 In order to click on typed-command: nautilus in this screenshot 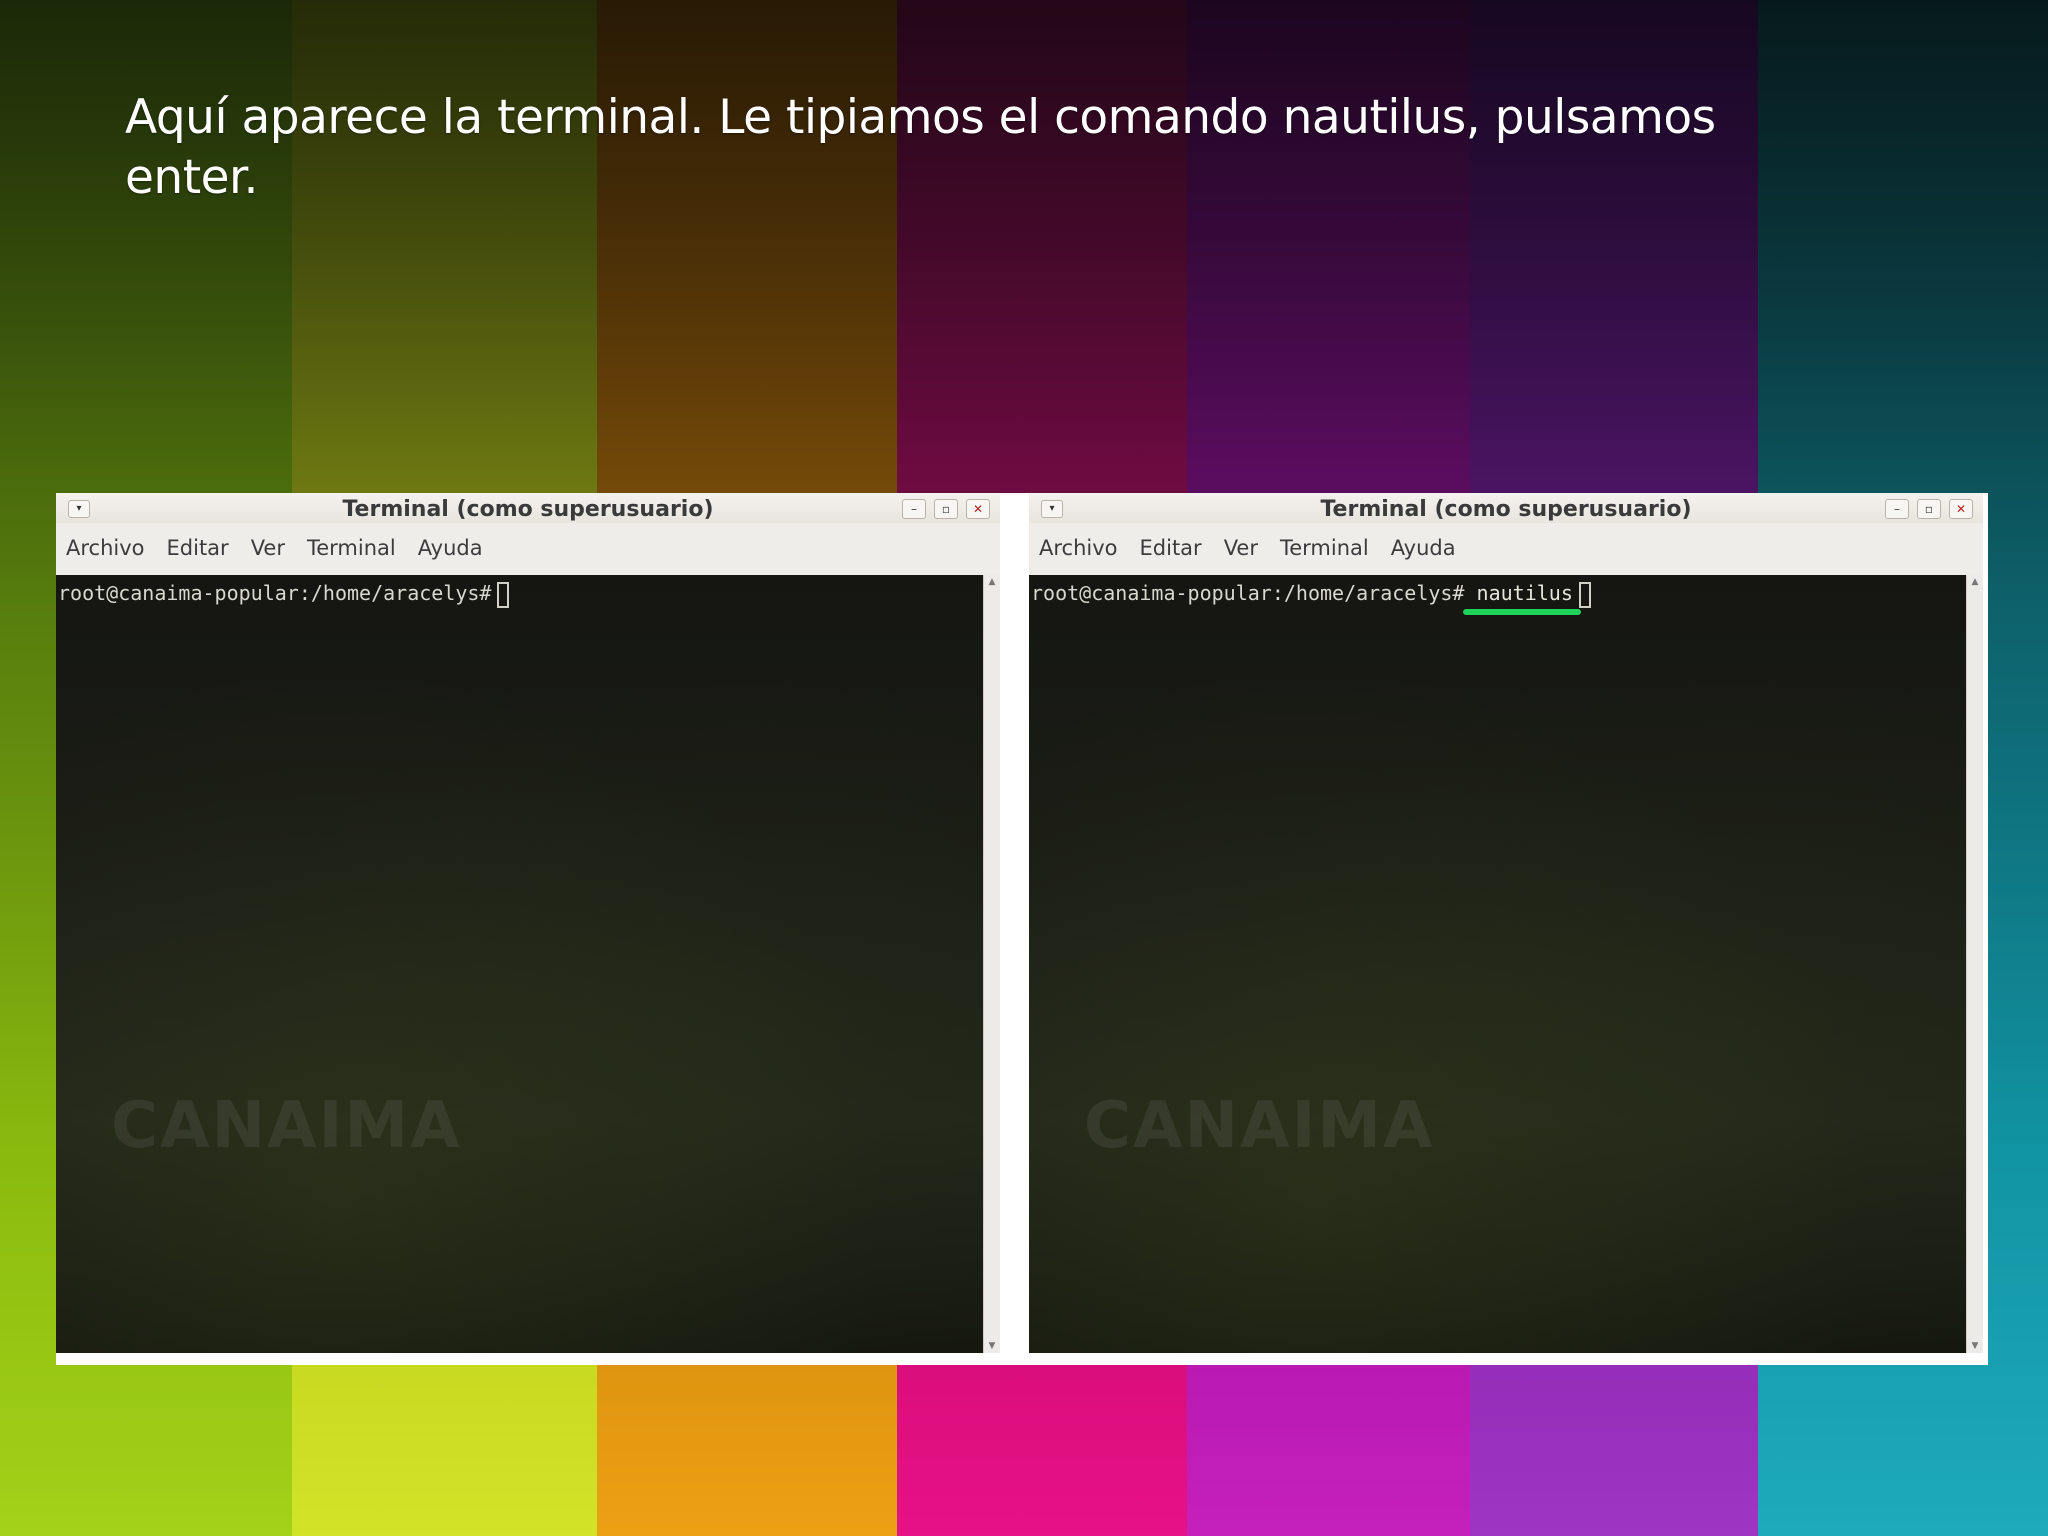, I will do `click(1524, 593)`.